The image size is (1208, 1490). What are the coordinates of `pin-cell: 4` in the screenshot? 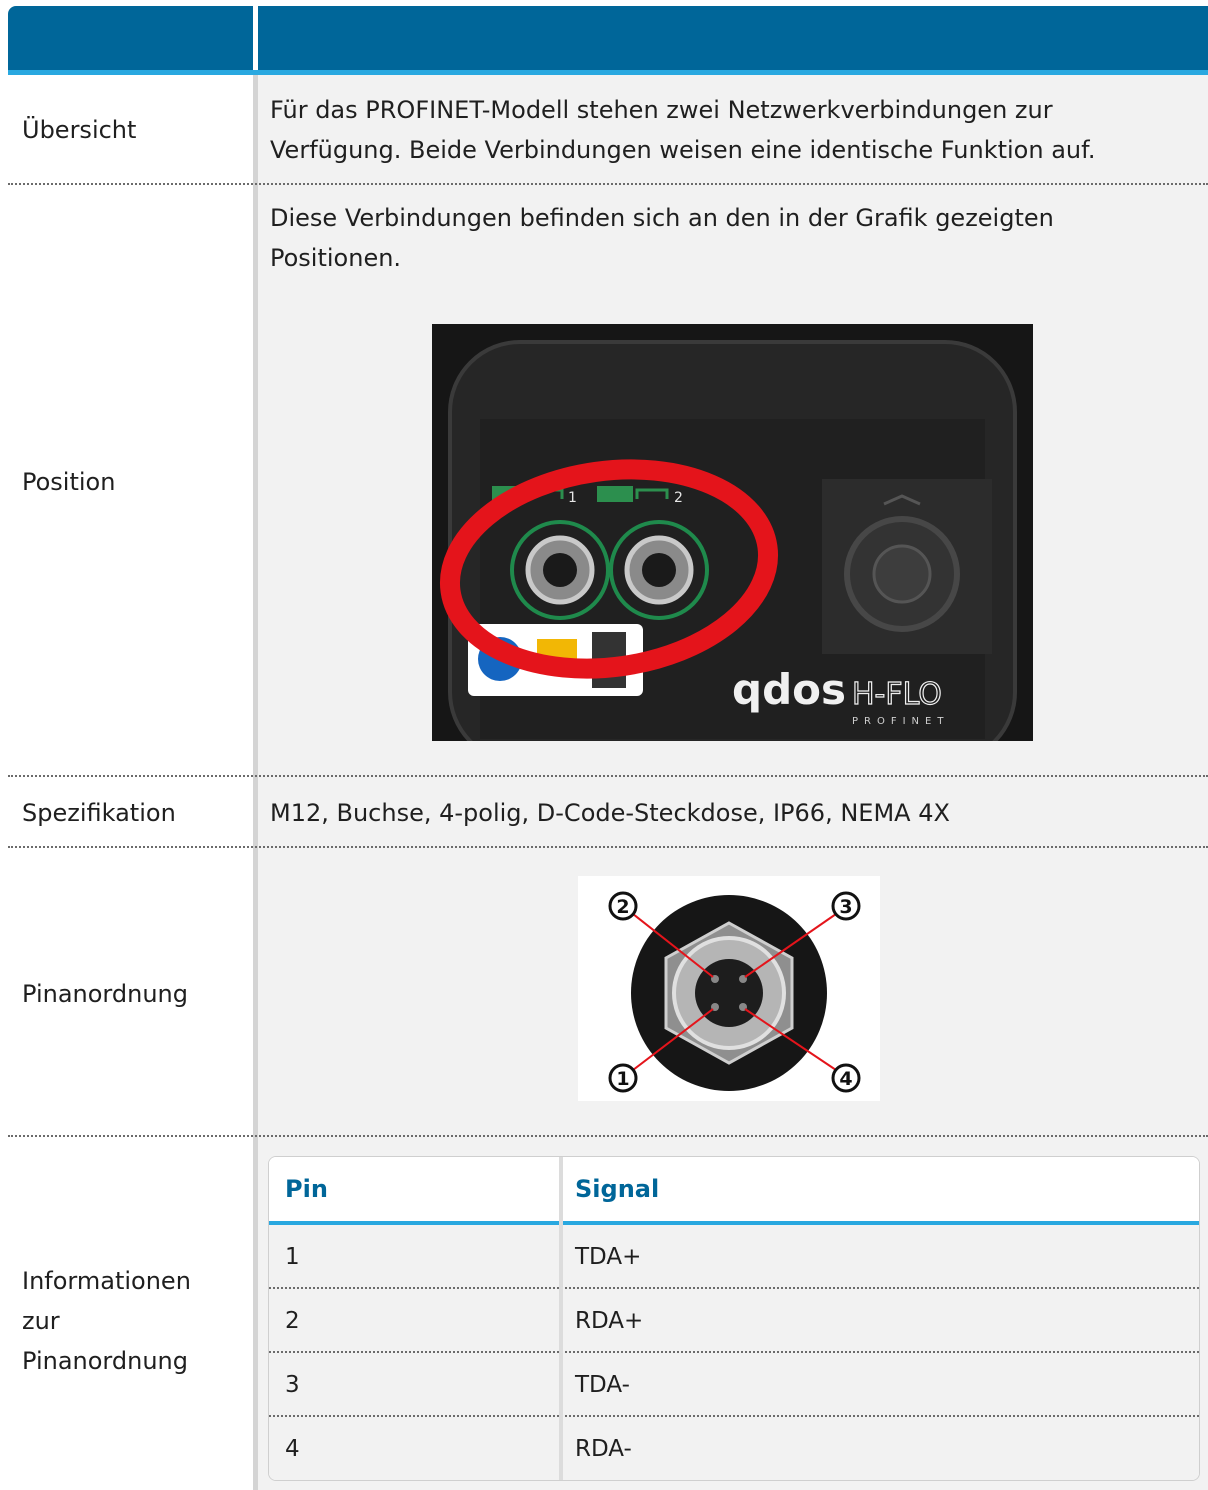 It's located at (292, 1449).